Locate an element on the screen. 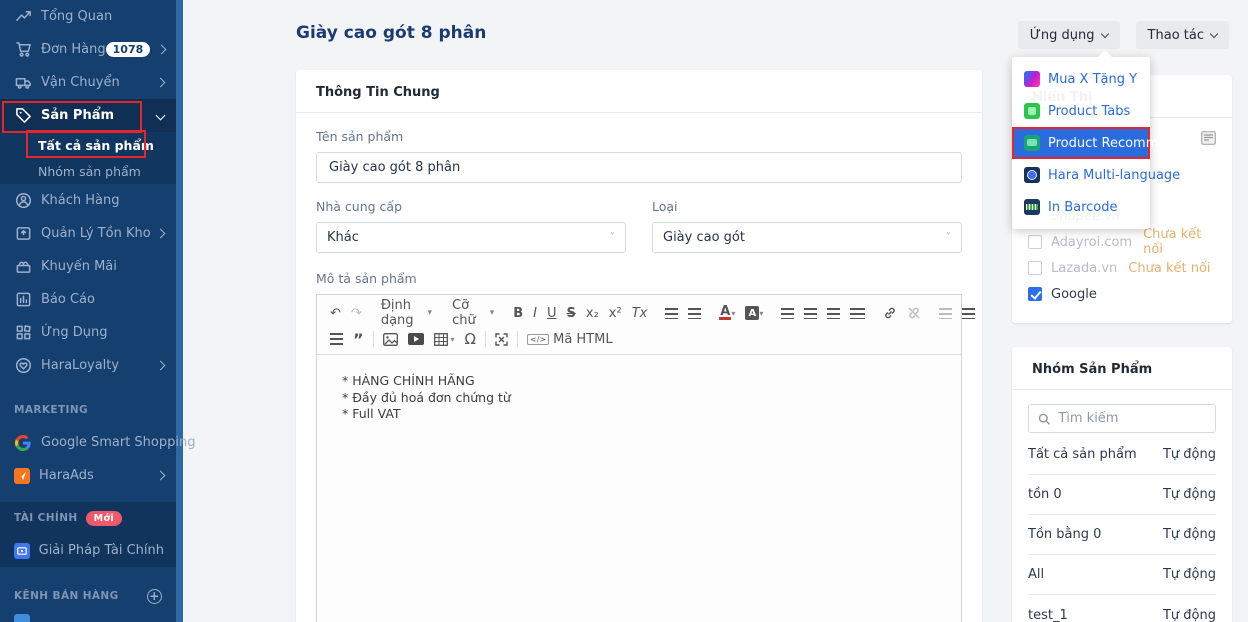 This screenshot has width=1248, height=622. redo-button: ↷ is located at coordinates (356, 313).